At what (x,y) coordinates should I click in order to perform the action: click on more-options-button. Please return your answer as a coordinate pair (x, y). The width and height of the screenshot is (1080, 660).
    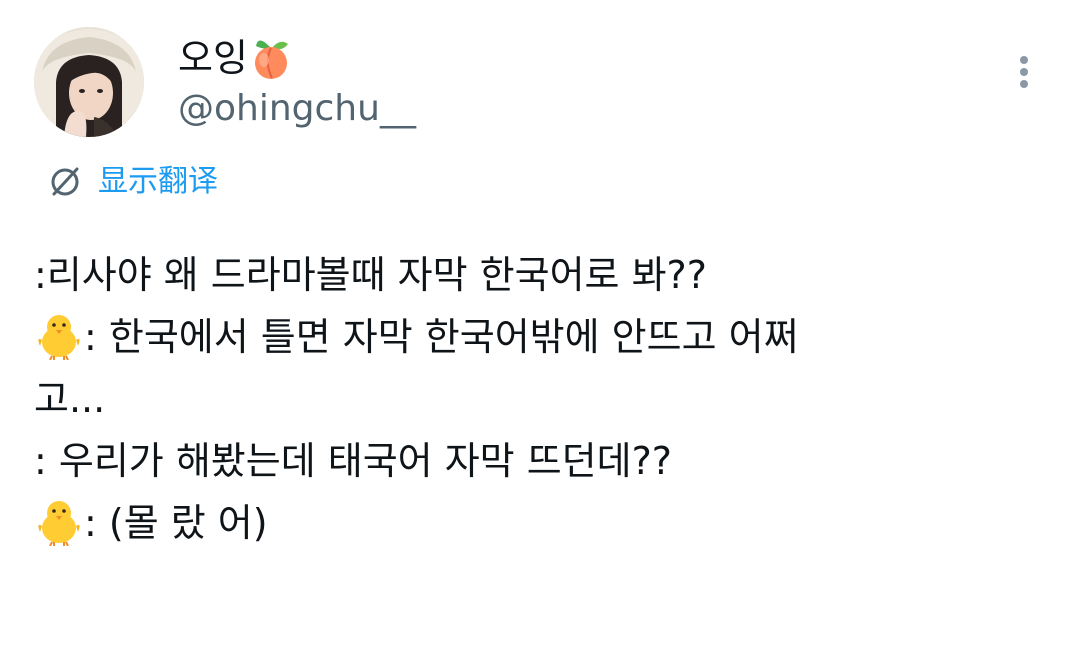
    Looking at the image, I should click on (1024, 72).